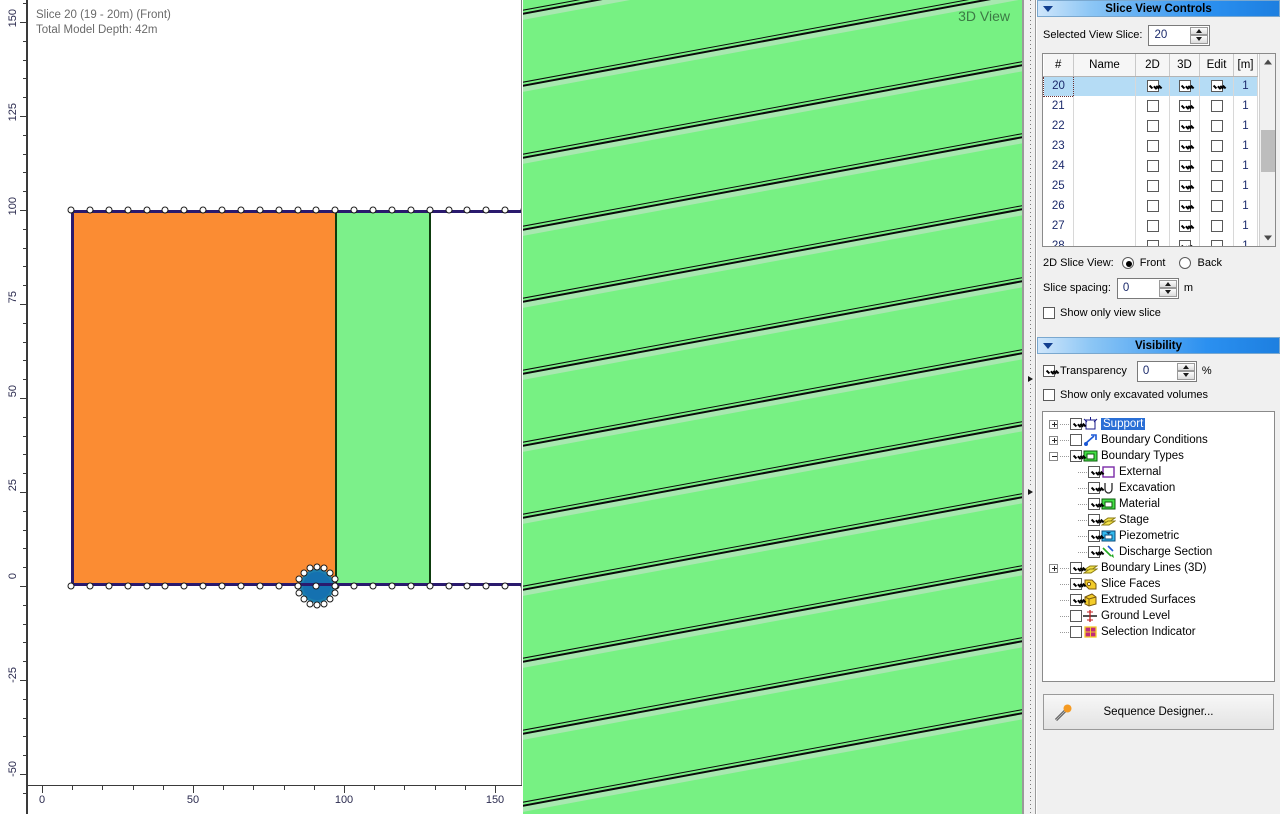 The width and height of the screenshot is (1280, 814). What do you see at coordinates (1216, 65) in the screenshot?
I see `column-header: Edit` at bounding box center [1216, 65].